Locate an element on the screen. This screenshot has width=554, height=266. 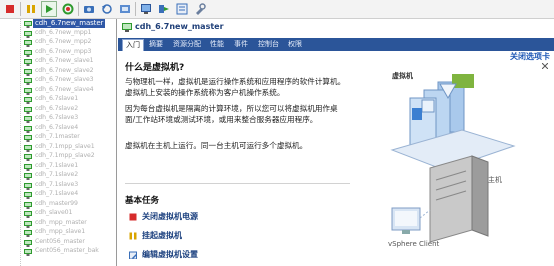
tree-item: cdh_6.7slave1 is located at coordinates (58, 99).